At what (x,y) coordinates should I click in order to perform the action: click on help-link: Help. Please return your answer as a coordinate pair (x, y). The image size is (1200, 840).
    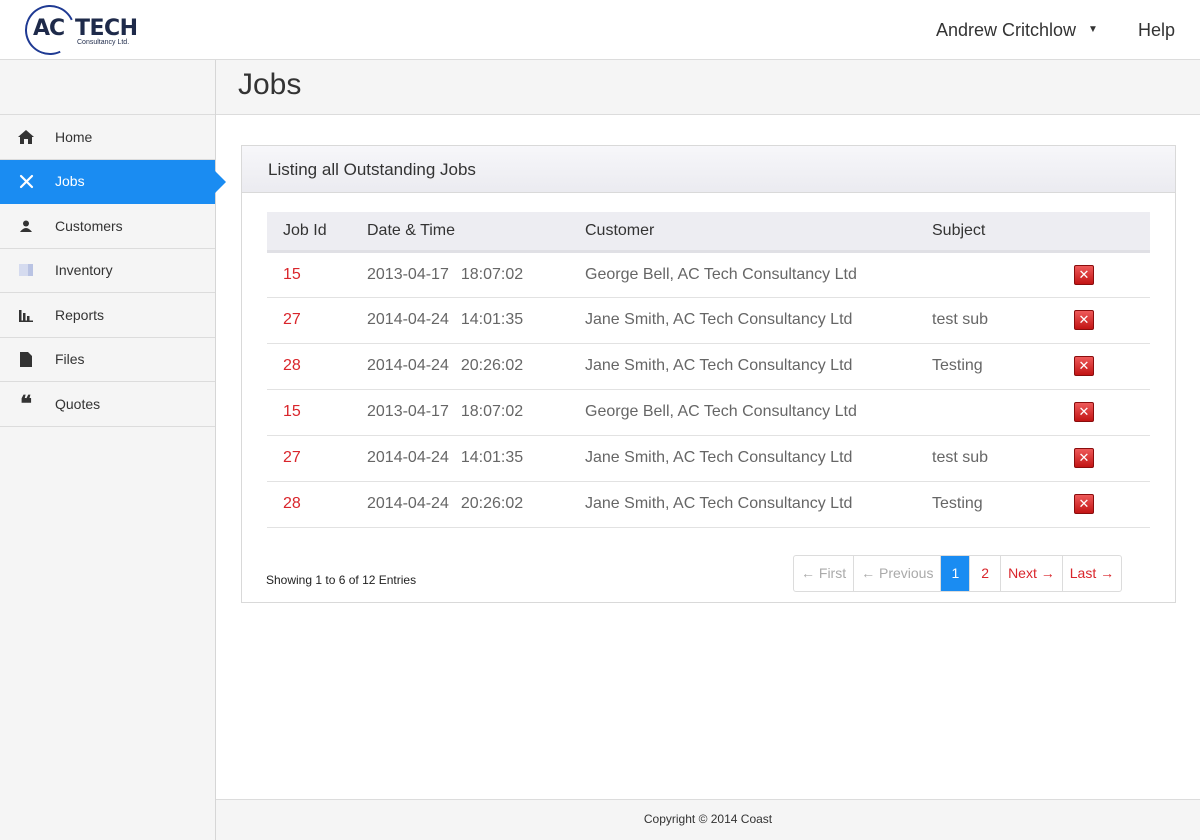
    Looking at the image, I should click on (1156, 30).